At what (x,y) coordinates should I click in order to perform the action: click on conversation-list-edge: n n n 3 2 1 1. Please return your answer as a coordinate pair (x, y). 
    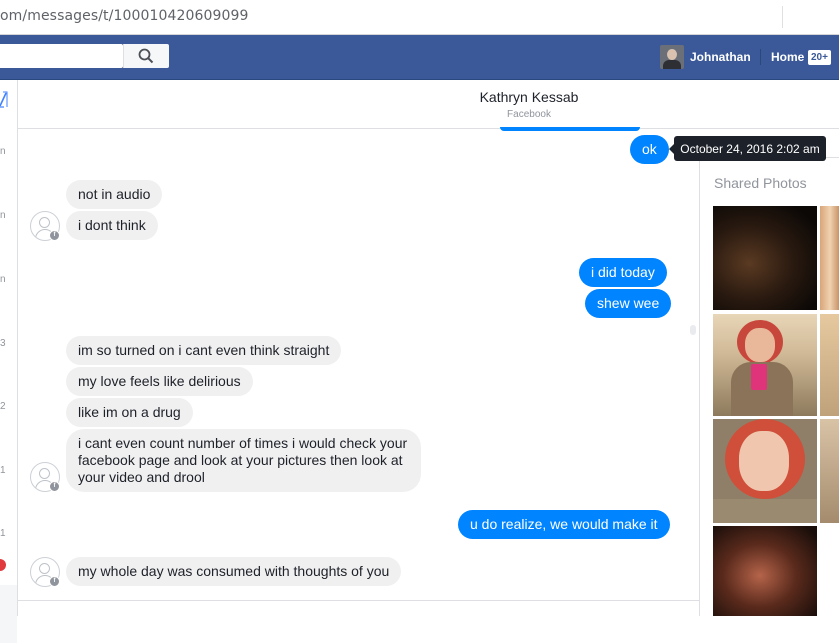
    Looking at the image, I should click on (9, 361).